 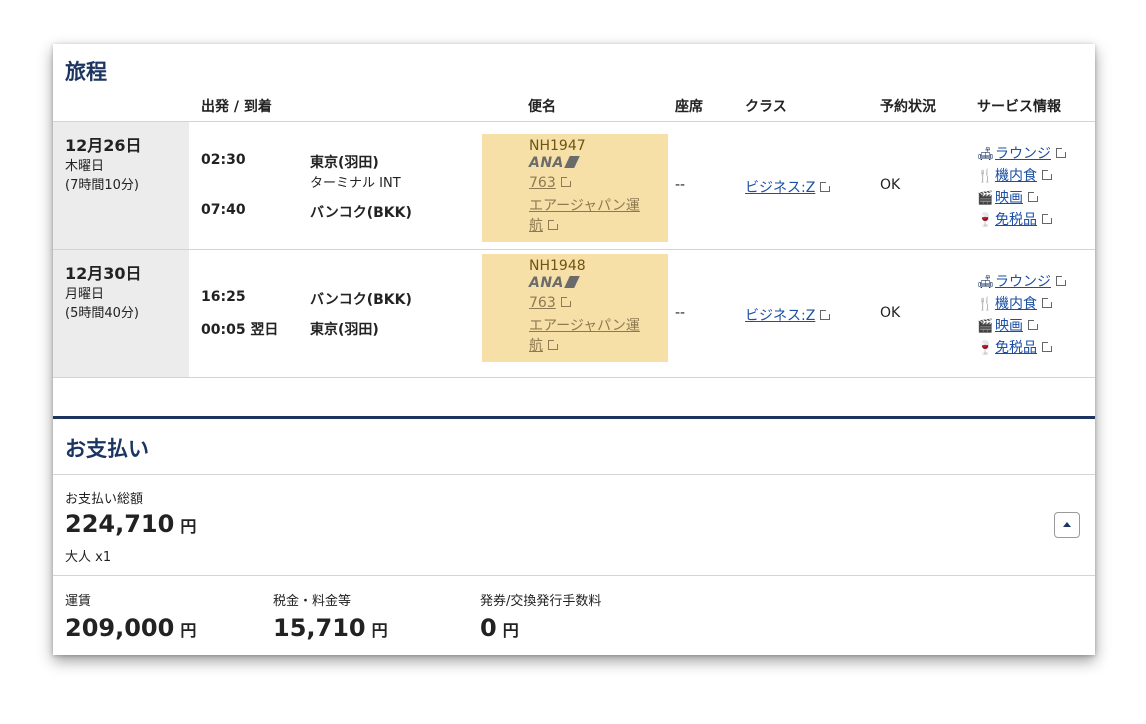 I want to click on header-flight: 便名, so click(x=542, y=107).